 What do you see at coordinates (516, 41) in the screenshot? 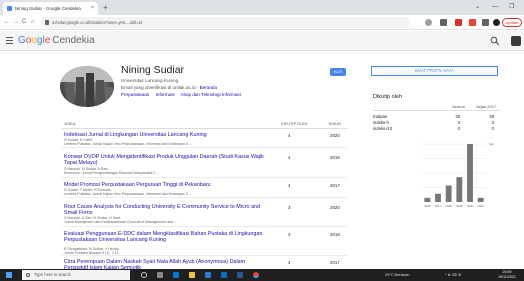
I see `account-avatar` at bounding box center [516, 41].